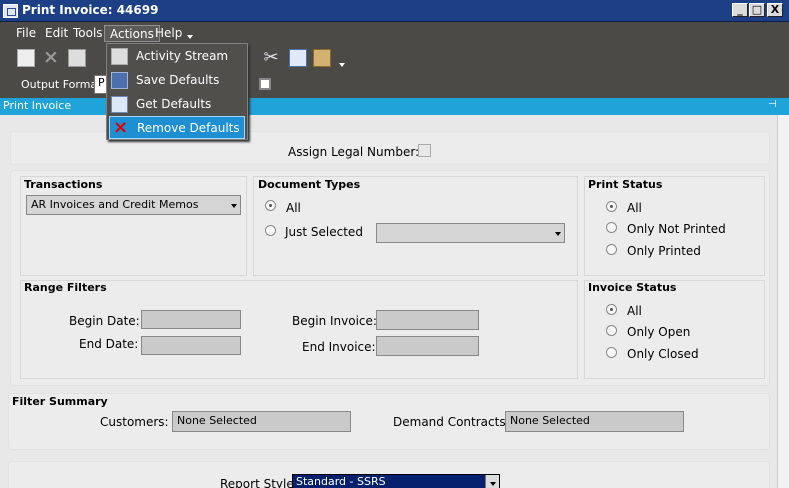  Describe the element at coordinates (324, 232) in the screenshot. I see `doc-type-just-selected-label: Just Selected` at that location.